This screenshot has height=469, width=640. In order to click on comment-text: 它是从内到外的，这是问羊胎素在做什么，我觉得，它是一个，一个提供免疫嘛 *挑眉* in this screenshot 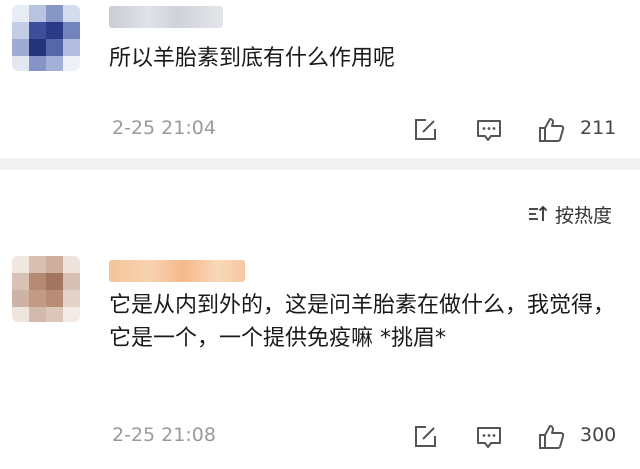, I will do `click(362, 322)`.